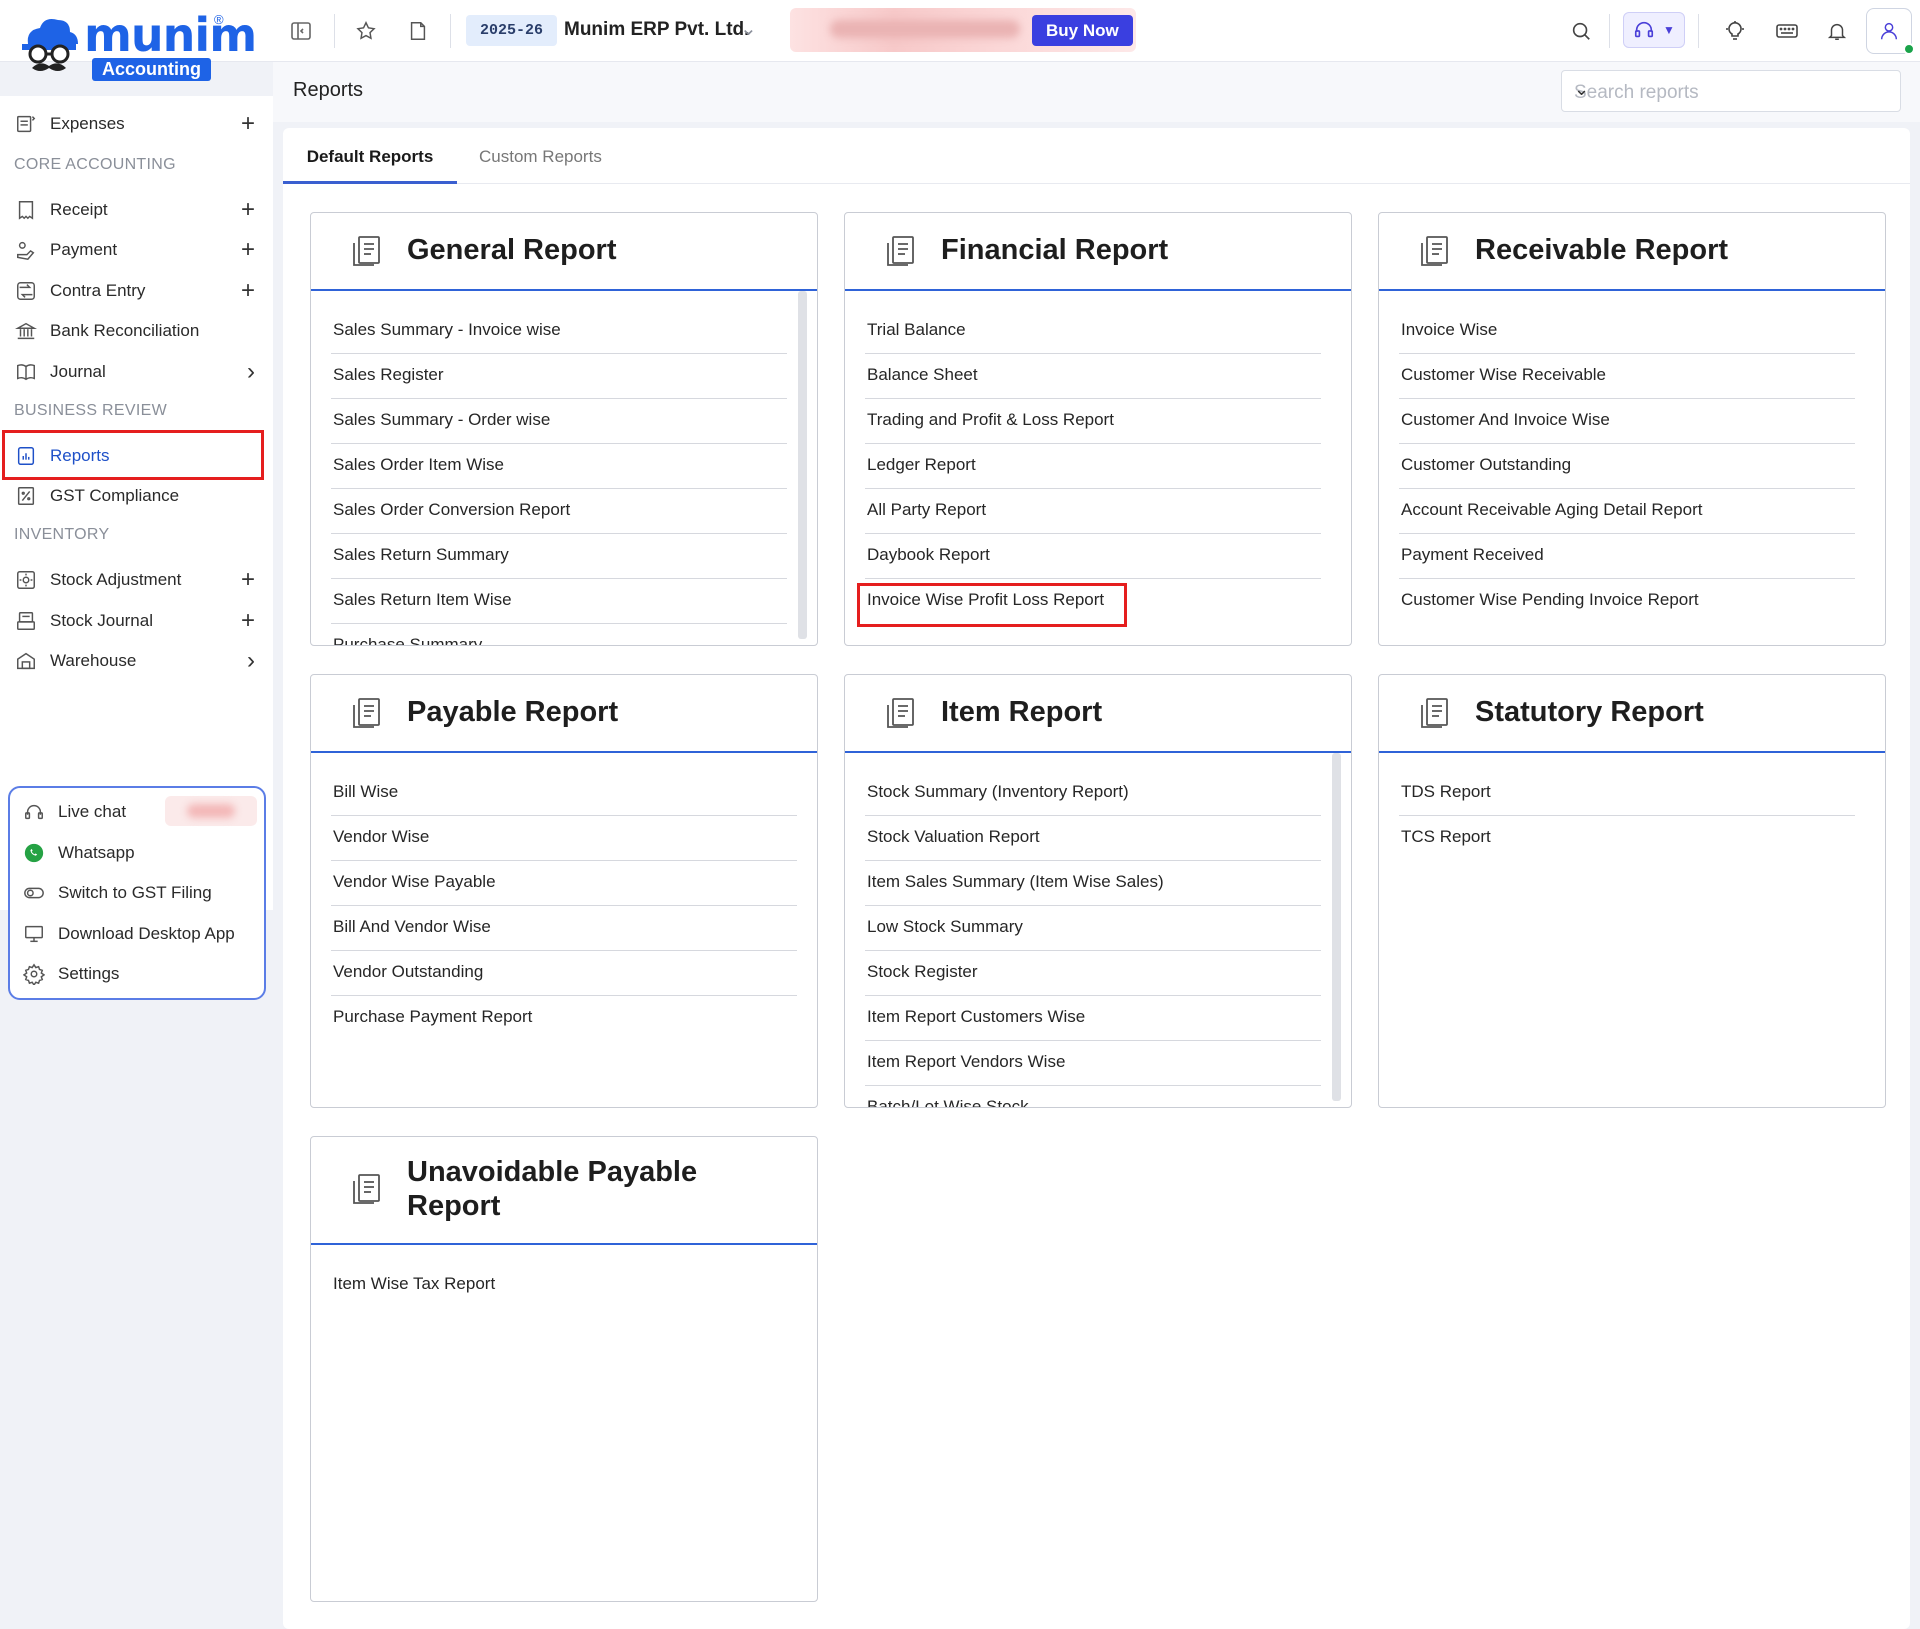 The image size is (1920, 1629). What do you see at coordinates (559, 634) in the screenshot?
I see `report-link: Purchase Summary` at bounding box center [559, 634].